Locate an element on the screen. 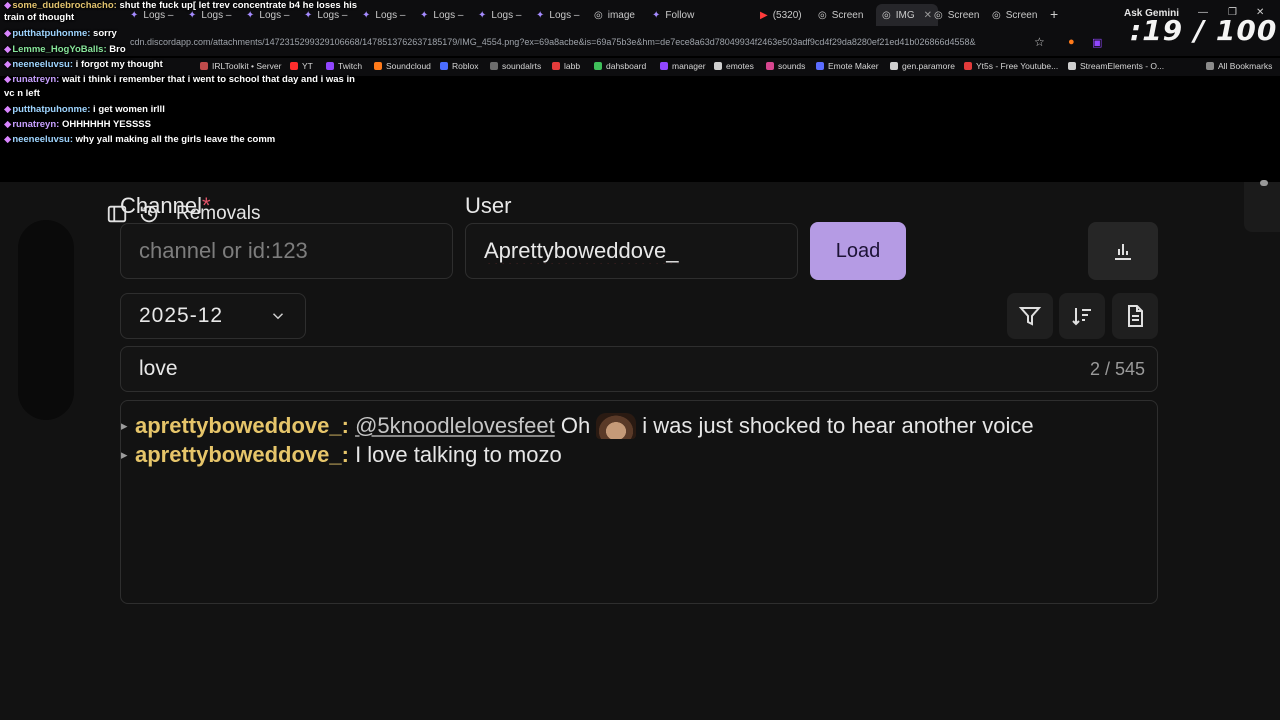 This screenshot has width=1280, height=720. scrollbar-indicator is located at coordinates (1264, 183).